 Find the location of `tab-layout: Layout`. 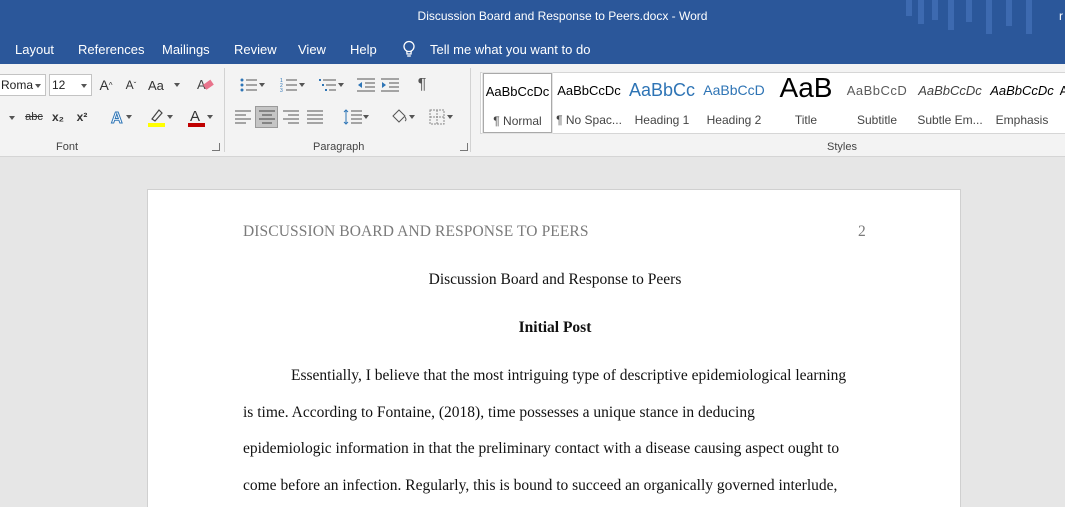

tab-layout: Layout is located at coordinates (34, 49).